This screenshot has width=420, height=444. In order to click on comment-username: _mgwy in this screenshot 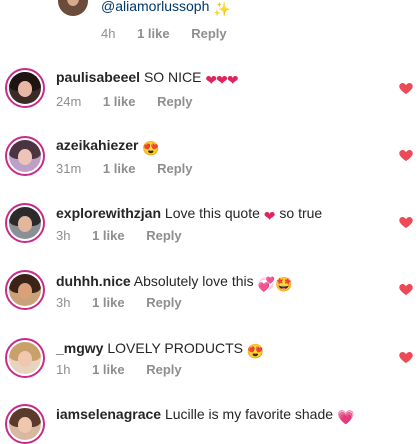, I will do `click(79, 348)`.